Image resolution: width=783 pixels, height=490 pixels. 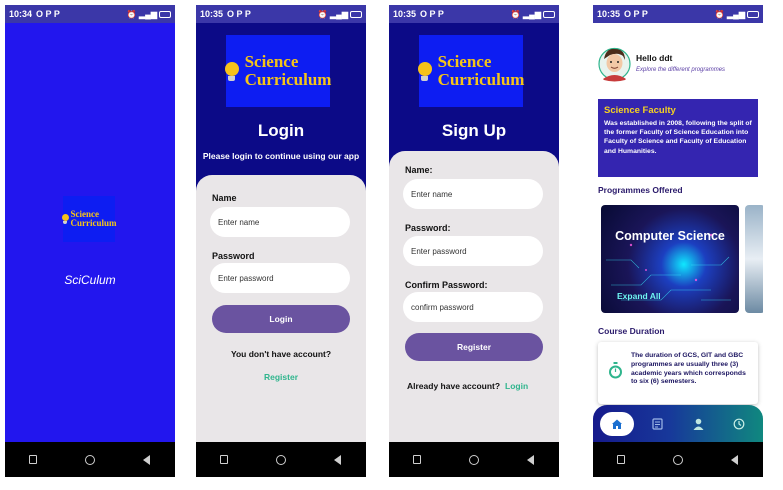 What do you see at coordinates (678, 423) in the screenshot?
I see `bottom-navigation` at bounding box center [678, 423].